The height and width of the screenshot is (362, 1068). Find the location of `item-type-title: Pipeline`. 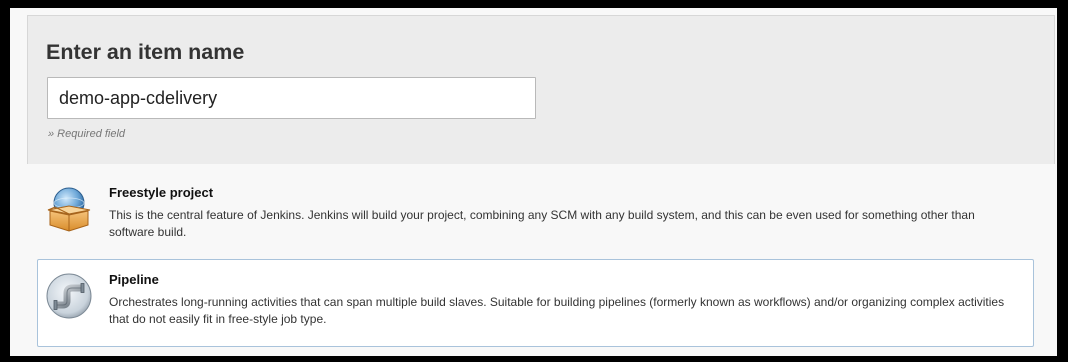

item-type-title: Pipeline is located at coordinates (134, 279).